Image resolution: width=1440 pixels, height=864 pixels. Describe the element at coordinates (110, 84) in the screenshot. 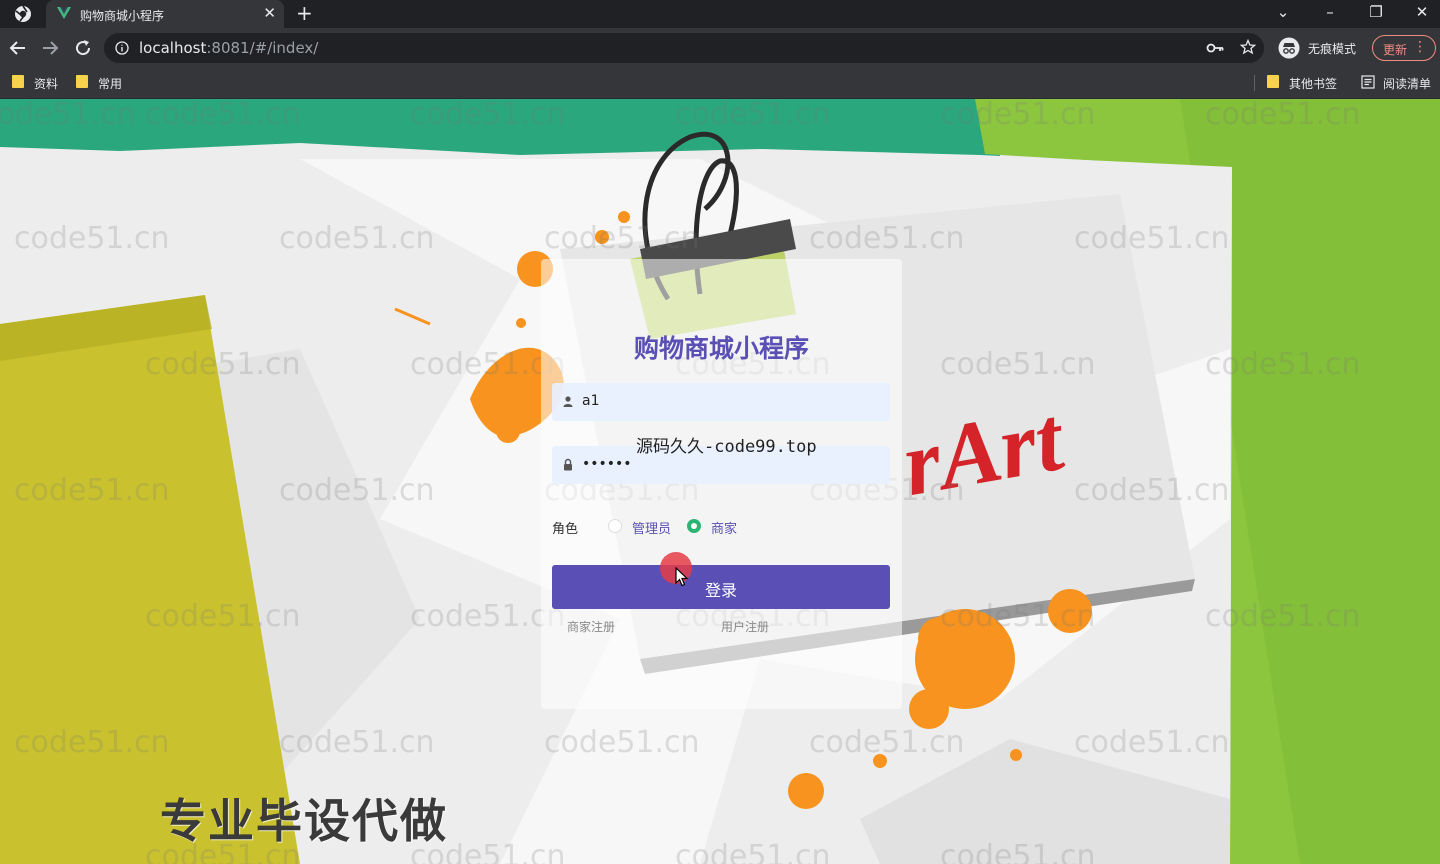

I see `bookmark-label: 常用` at that location.